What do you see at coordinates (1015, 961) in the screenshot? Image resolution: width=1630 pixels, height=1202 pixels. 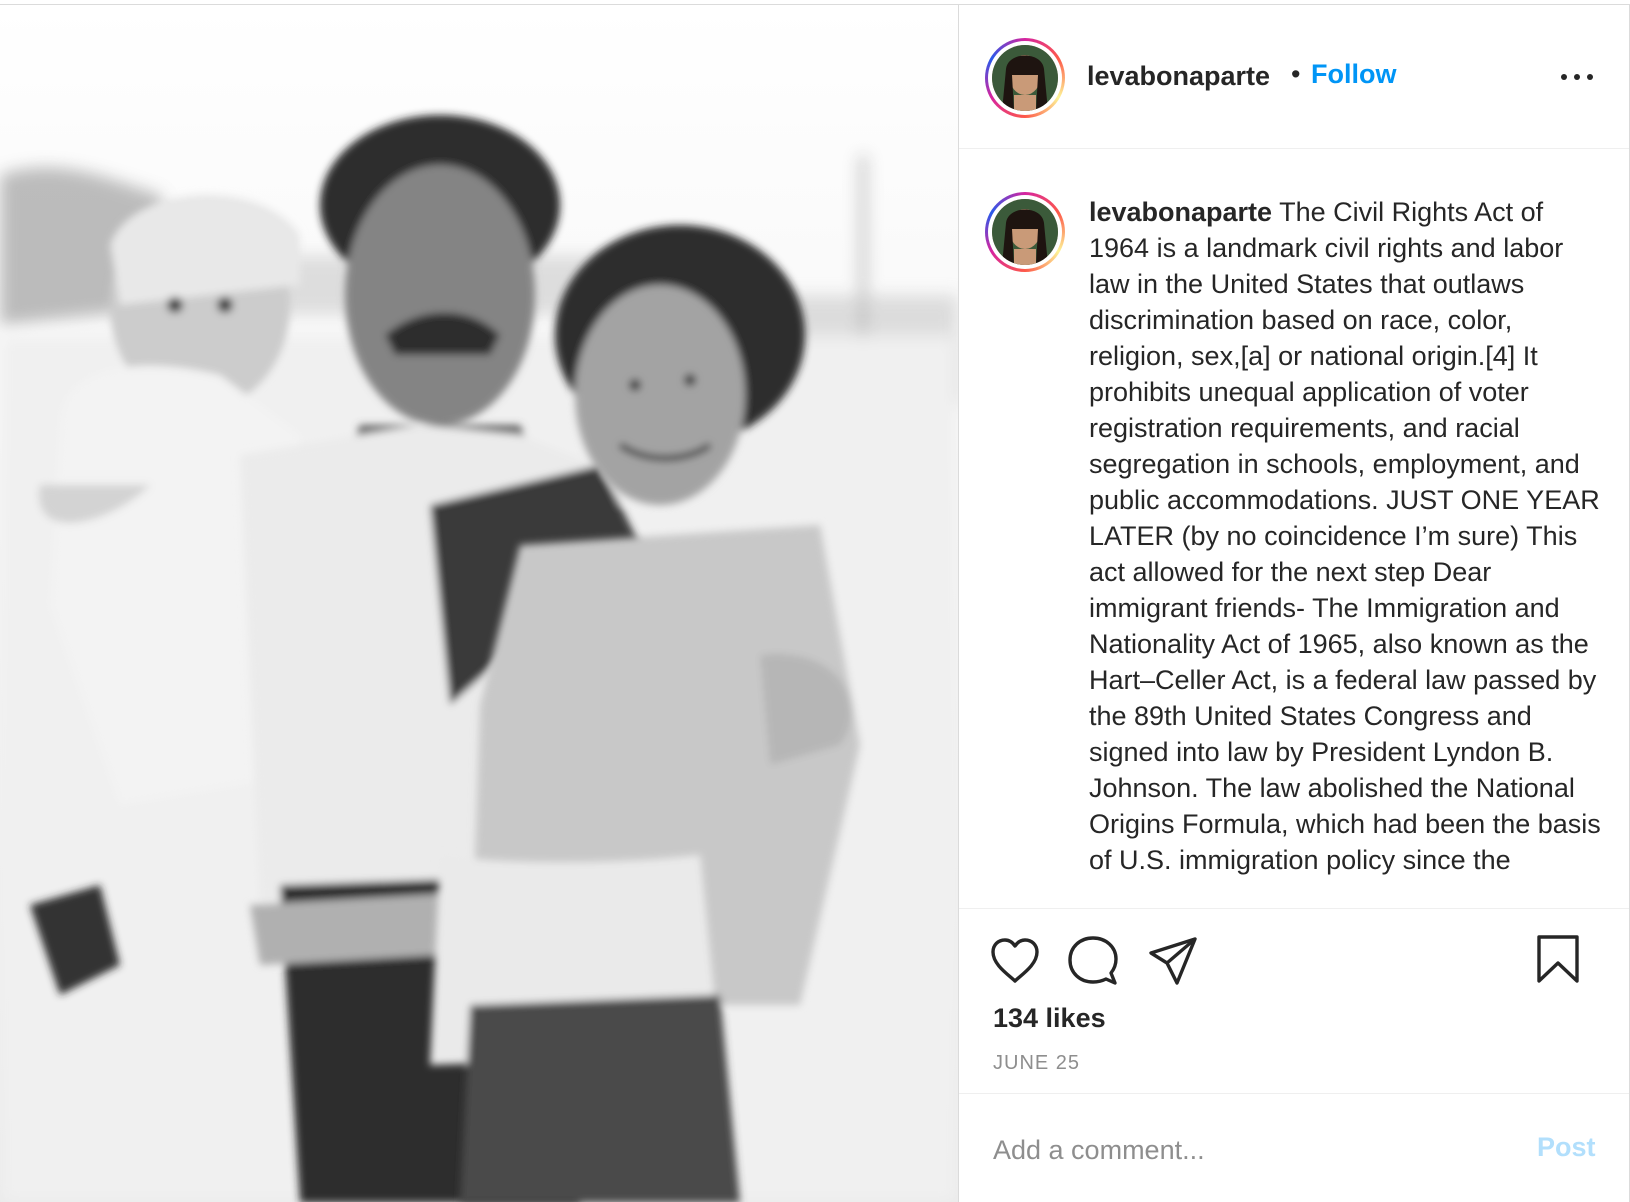 I see `heart-icon` at bounding box center [1015, 961].